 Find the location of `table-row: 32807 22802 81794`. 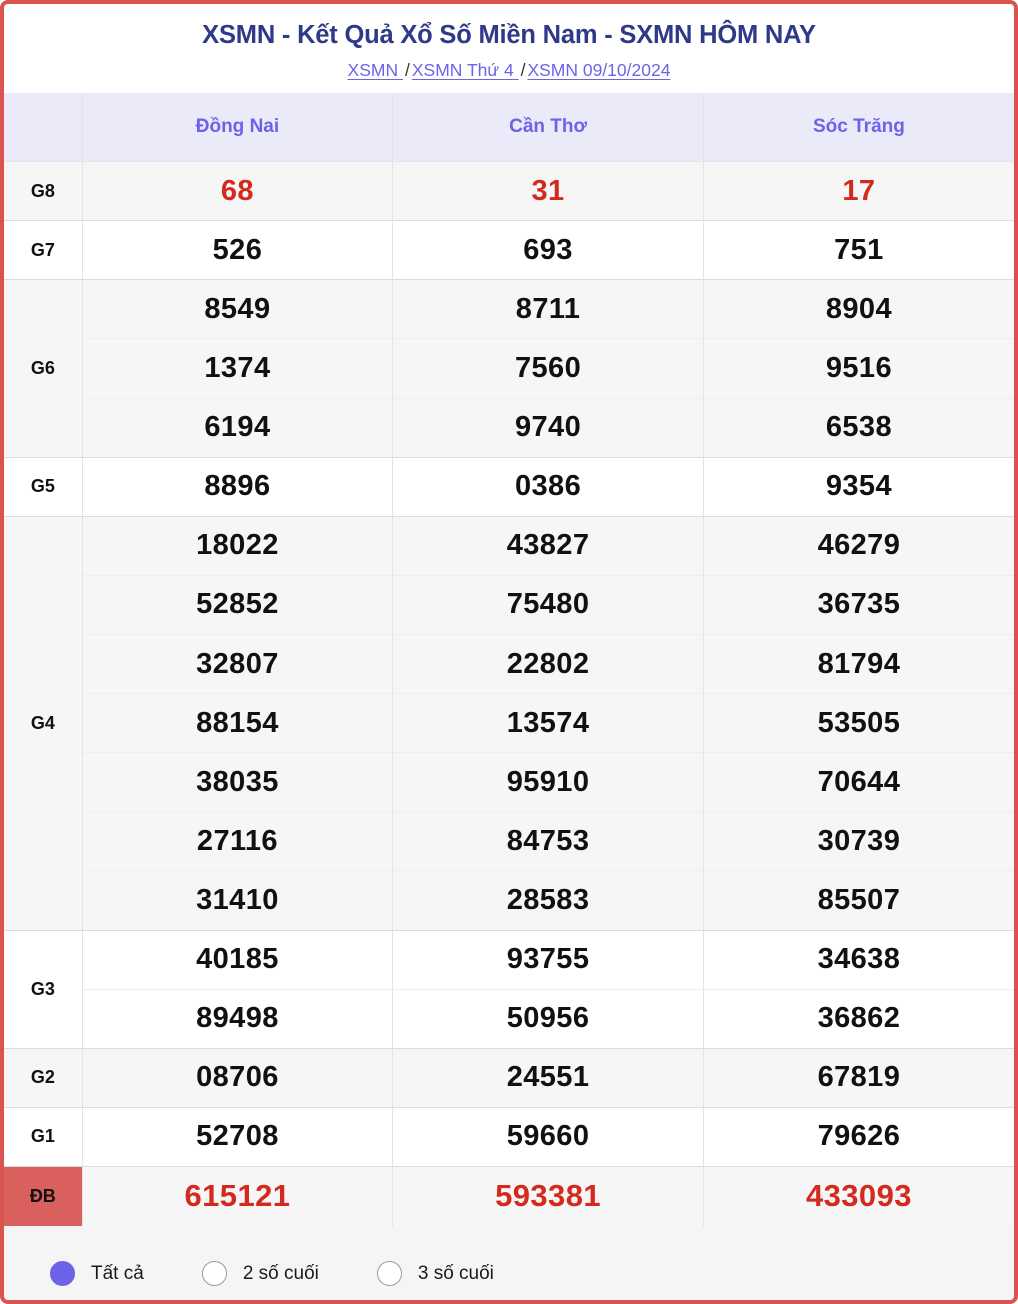

table-row: 32807 22802 81794 is located at coordinates (509, 663).